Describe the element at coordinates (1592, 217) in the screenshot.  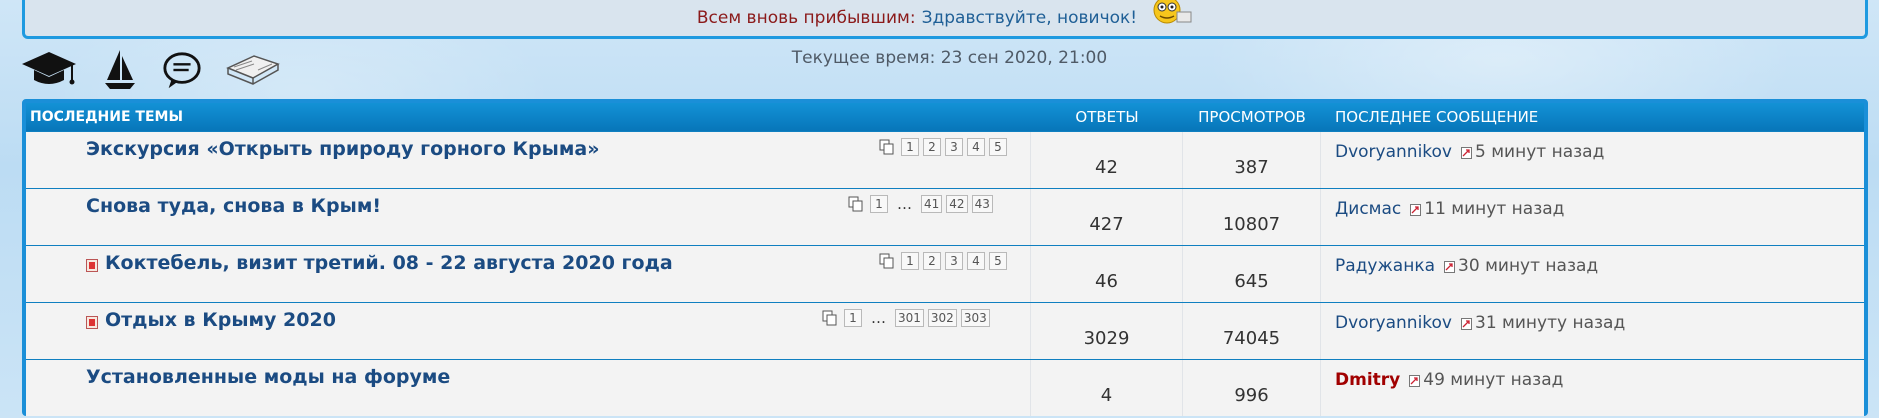
I see `last-post-cell: Дисмас 11 минут назад` at that location.